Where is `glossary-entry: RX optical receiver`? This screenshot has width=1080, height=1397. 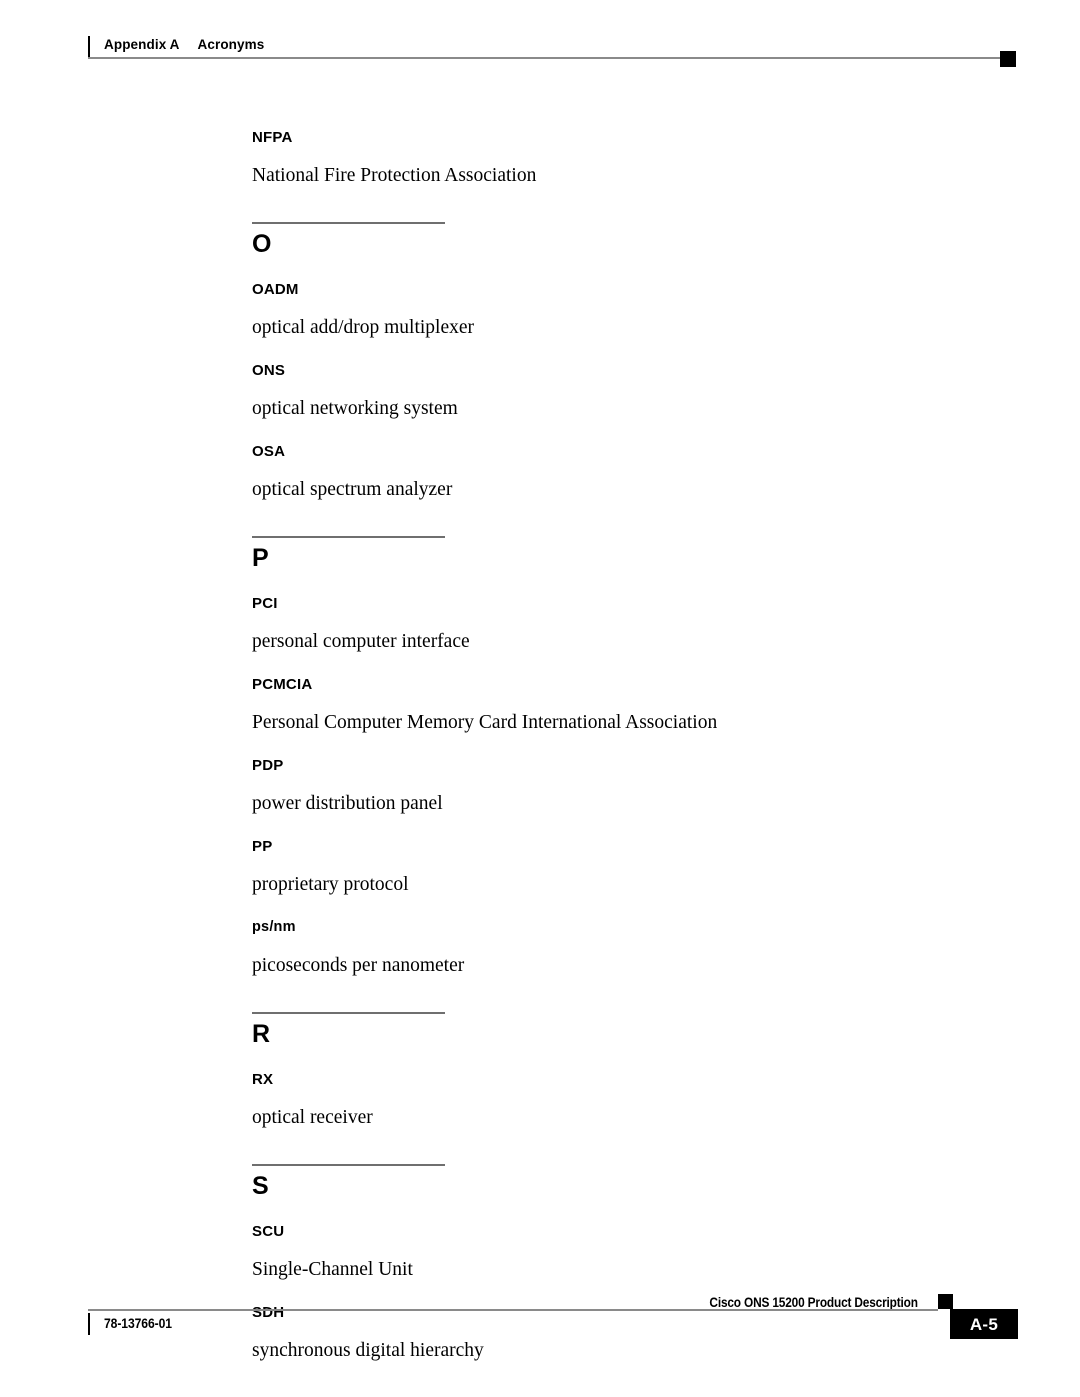
glossary-entry: RX optical receiver is located at coordinates (632, 1100).